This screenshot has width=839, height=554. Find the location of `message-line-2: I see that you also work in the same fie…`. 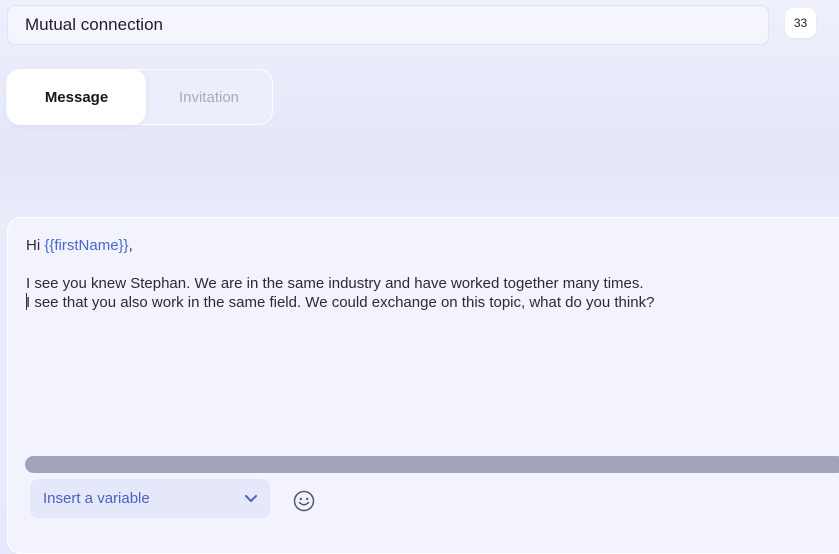

message-line-2: I see that you also work in the same fie… is located at coordinates (340, 302).